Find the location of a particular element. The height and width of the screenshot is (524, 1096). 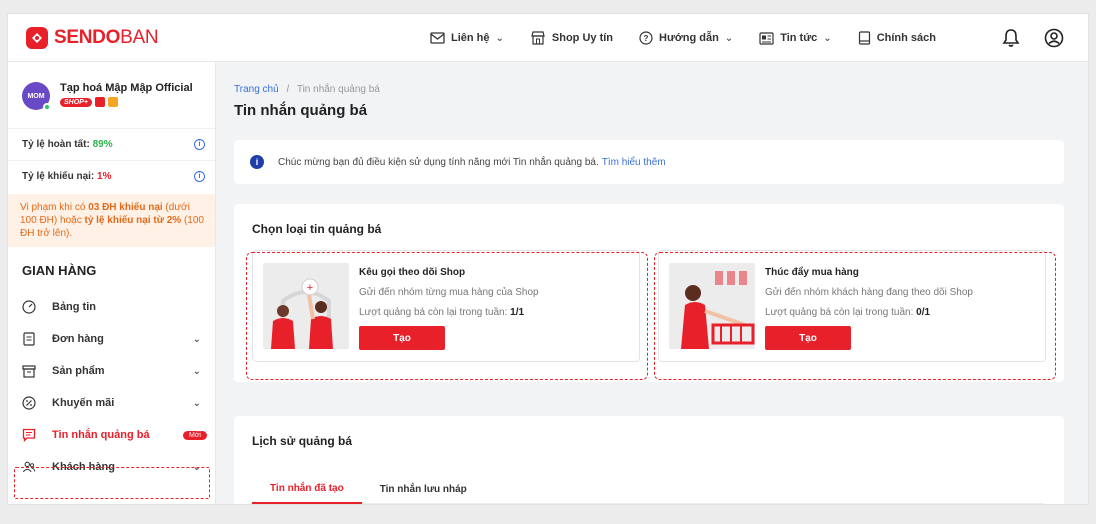

warning-text: Vi phạm khi có is located at coordinates (54, 207).